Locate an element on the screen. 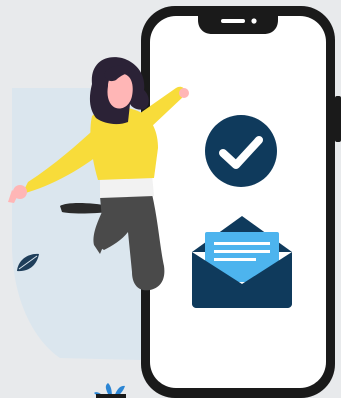 Image resolution: width=341 pixels, height=398 pixels. potted-plant-icon is located at coordinates (110, 390).